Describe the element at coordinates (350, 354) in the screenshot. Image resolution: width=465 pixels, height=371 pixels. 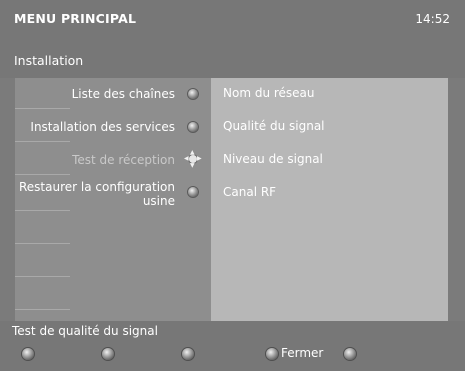
I see `option-key-button` at that location.